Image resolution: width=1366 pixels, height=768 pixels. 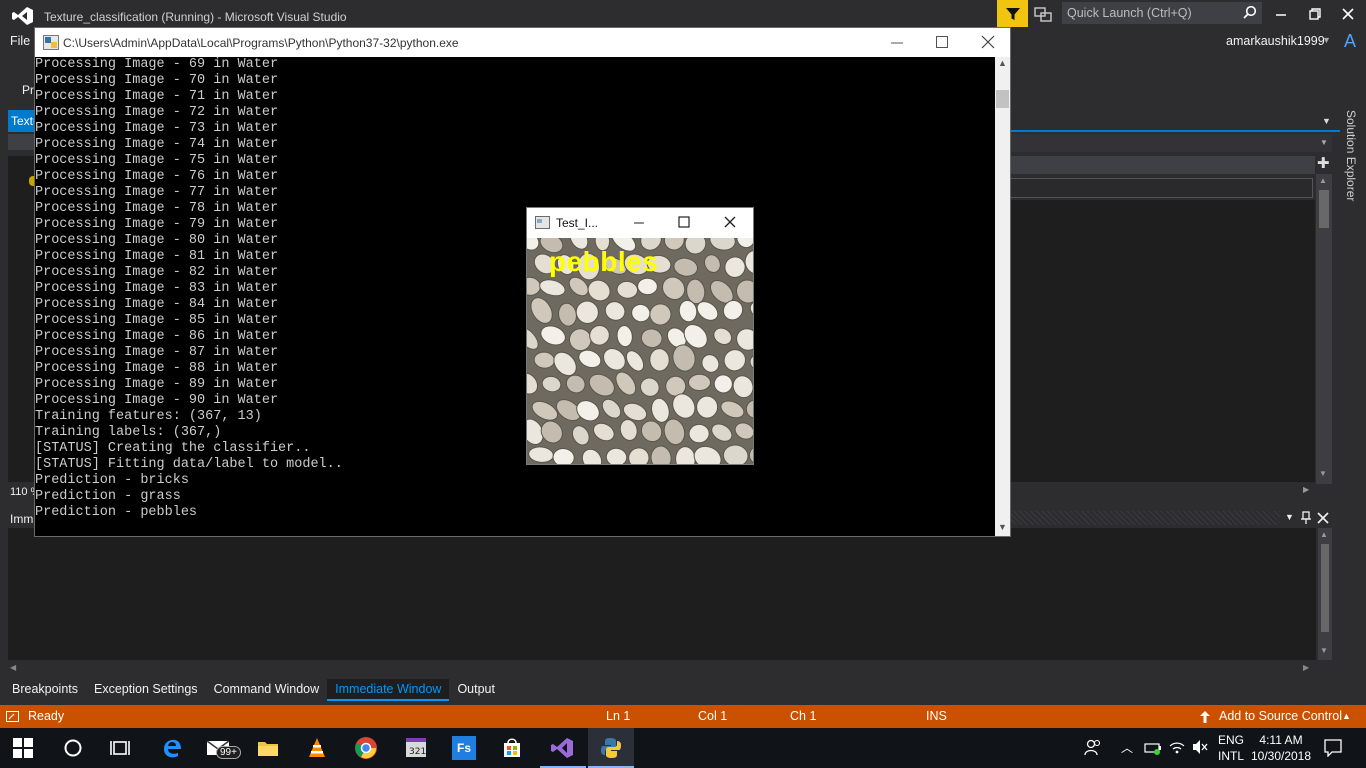 I want to click on image-minimize-icon, so click(x=639, y=223).